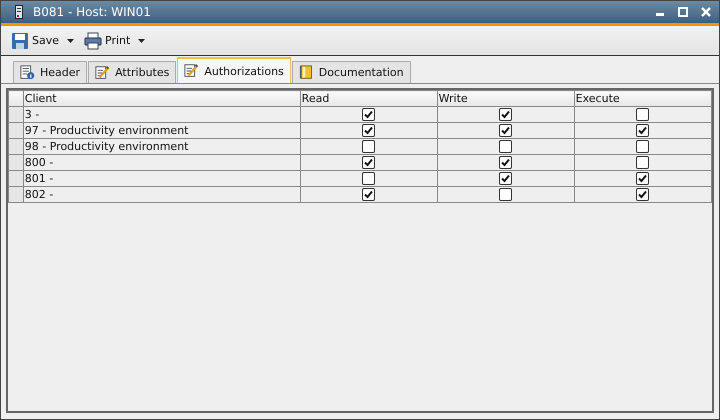  I want to click on table-cell: 3 -, so click(161, 114).